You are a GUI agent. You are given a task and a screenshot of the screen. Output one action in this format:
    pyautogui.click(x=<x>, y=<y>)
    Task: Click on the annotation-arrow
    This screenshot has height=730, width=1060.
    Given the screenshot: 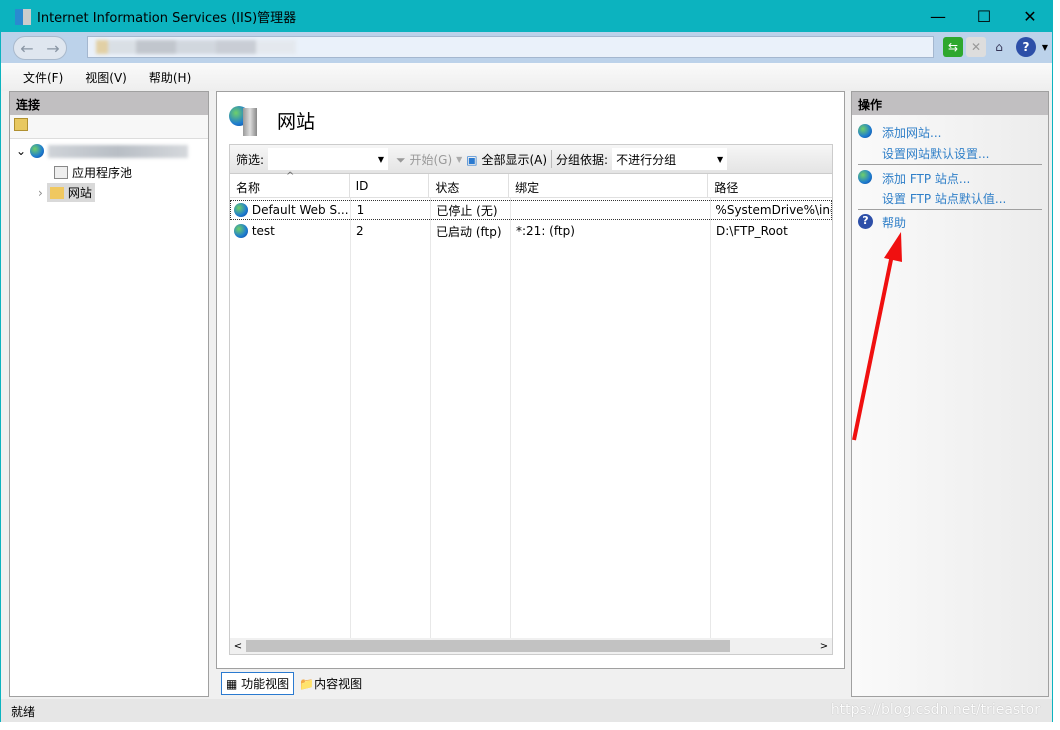 What is the action you would take?
    pyautogui.click(x=877, y=336)
    